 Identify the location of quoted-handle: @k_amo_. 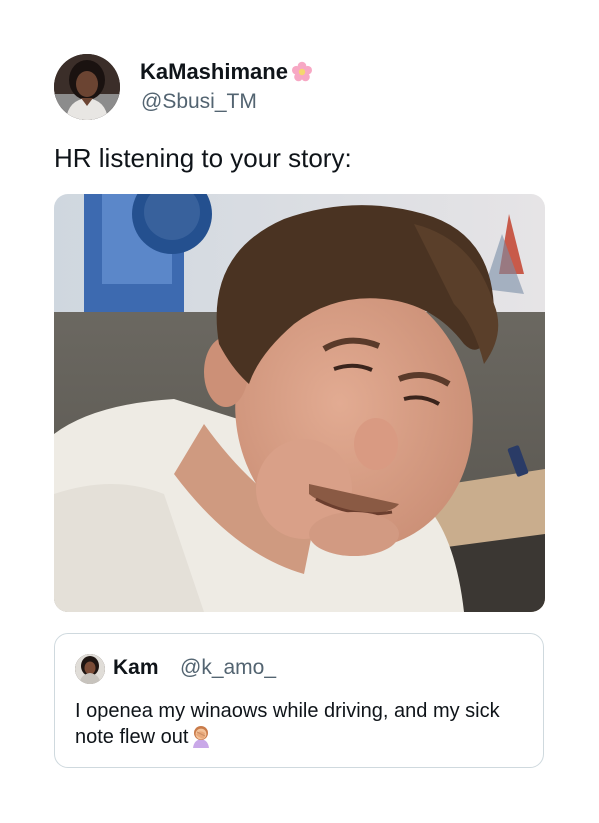
(228, 668).